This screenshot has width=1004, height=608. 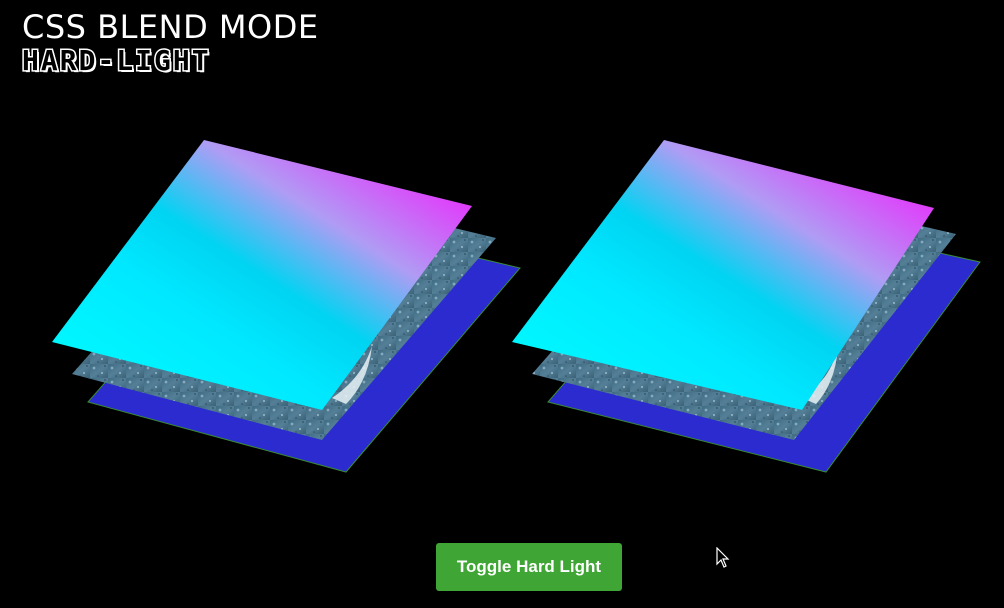 What do you see at coordinates (529, 567) in the screenshot?
I see `toggle-hard-light-button: Toggle Hard Light` at bounding box center [529, 567].